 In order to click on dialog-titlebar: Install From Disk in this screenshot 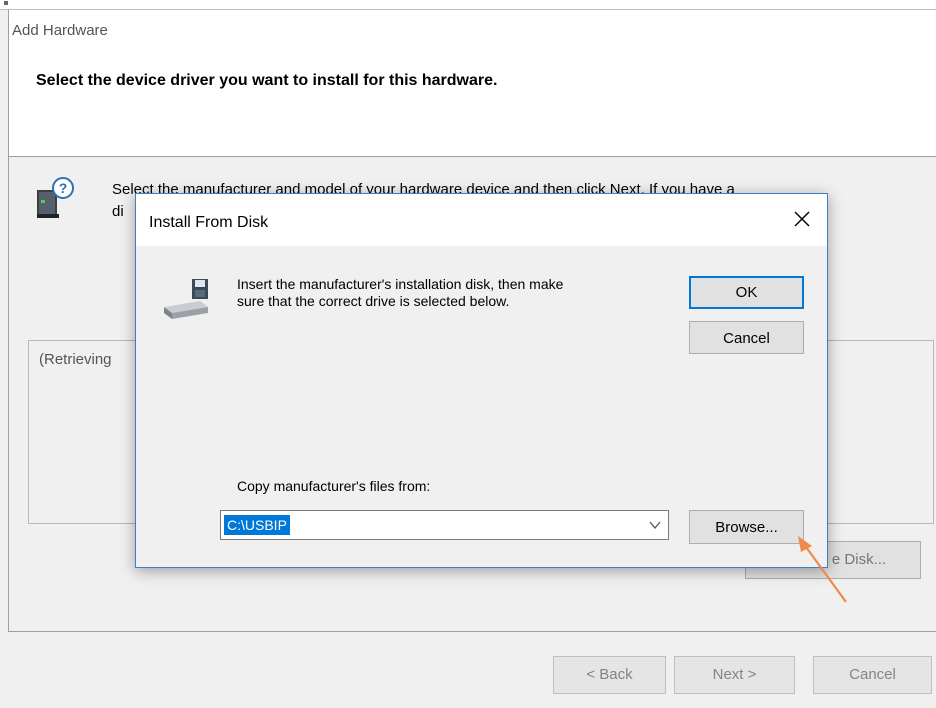, I will do `click(481, 220)`.